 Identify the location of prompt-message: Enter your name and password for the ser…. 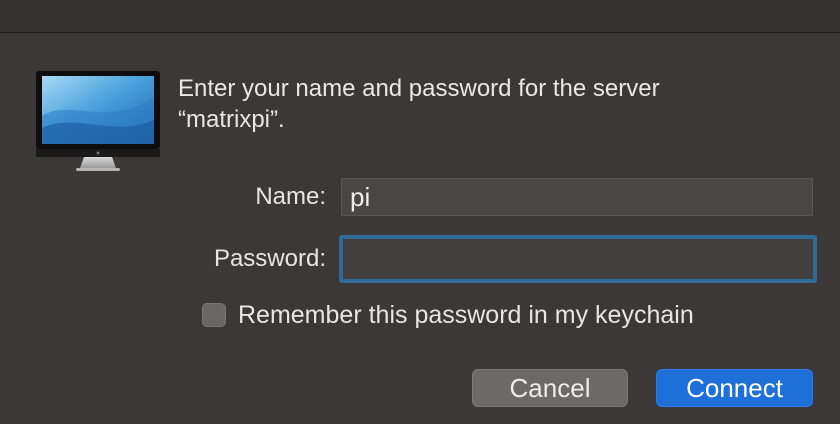
(488, 104).